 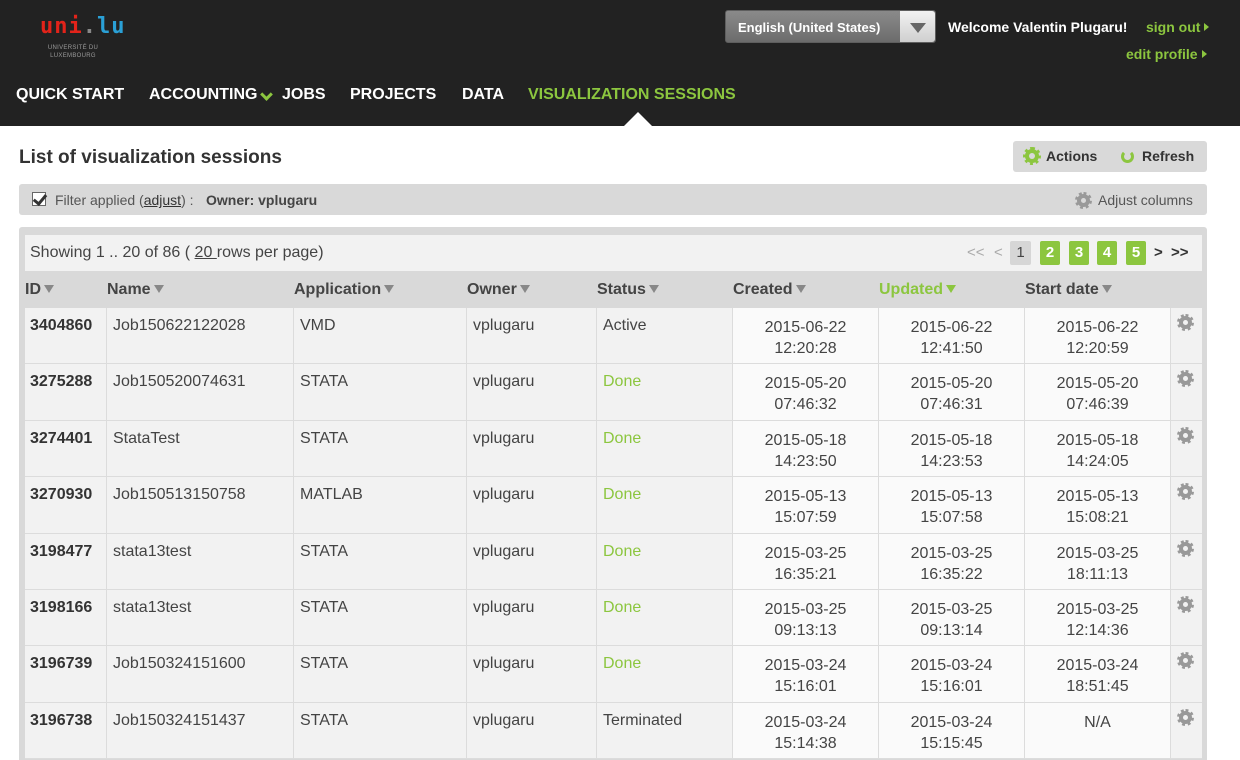 I want to click on column-header-updated: Updated, so click(x=917, y=290).